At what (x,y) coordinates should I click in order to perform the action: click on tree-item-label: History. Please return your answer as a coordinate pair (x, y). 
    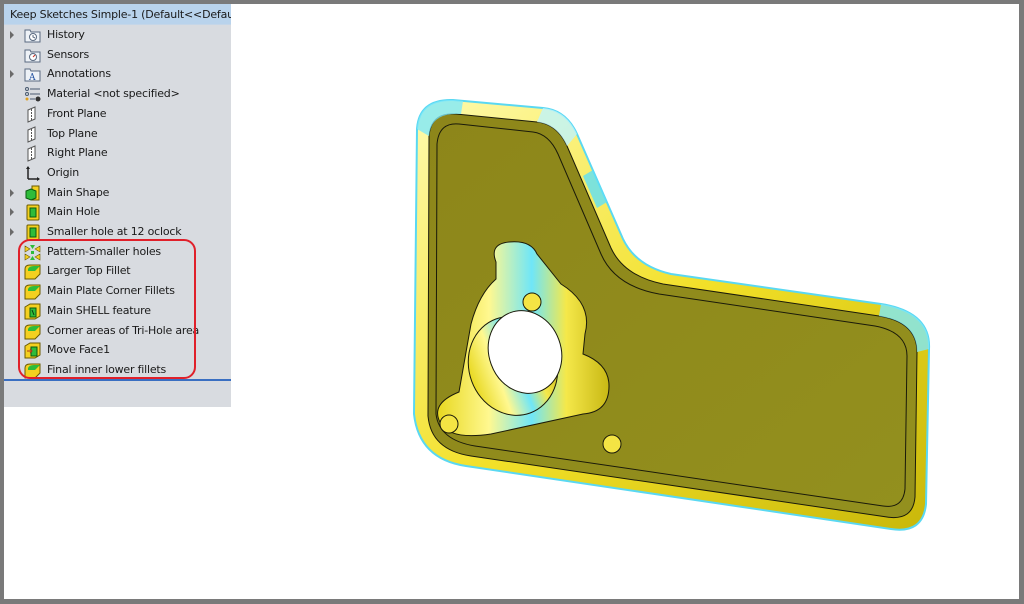
    Looking at the image, I should click on (66, 34).